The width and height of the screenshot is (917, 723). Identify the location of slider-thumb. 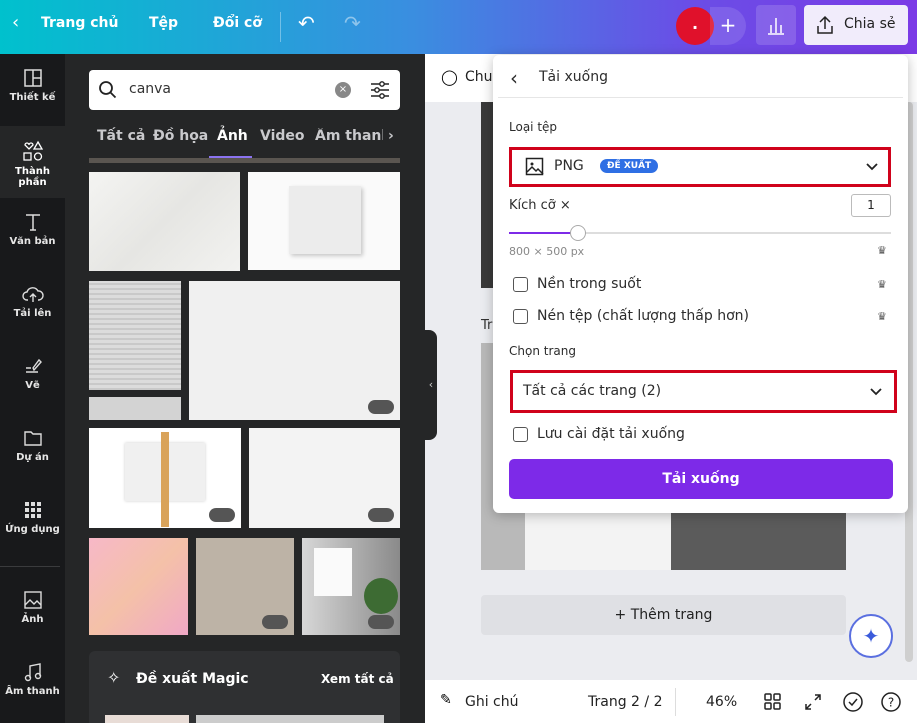
(577, 233).